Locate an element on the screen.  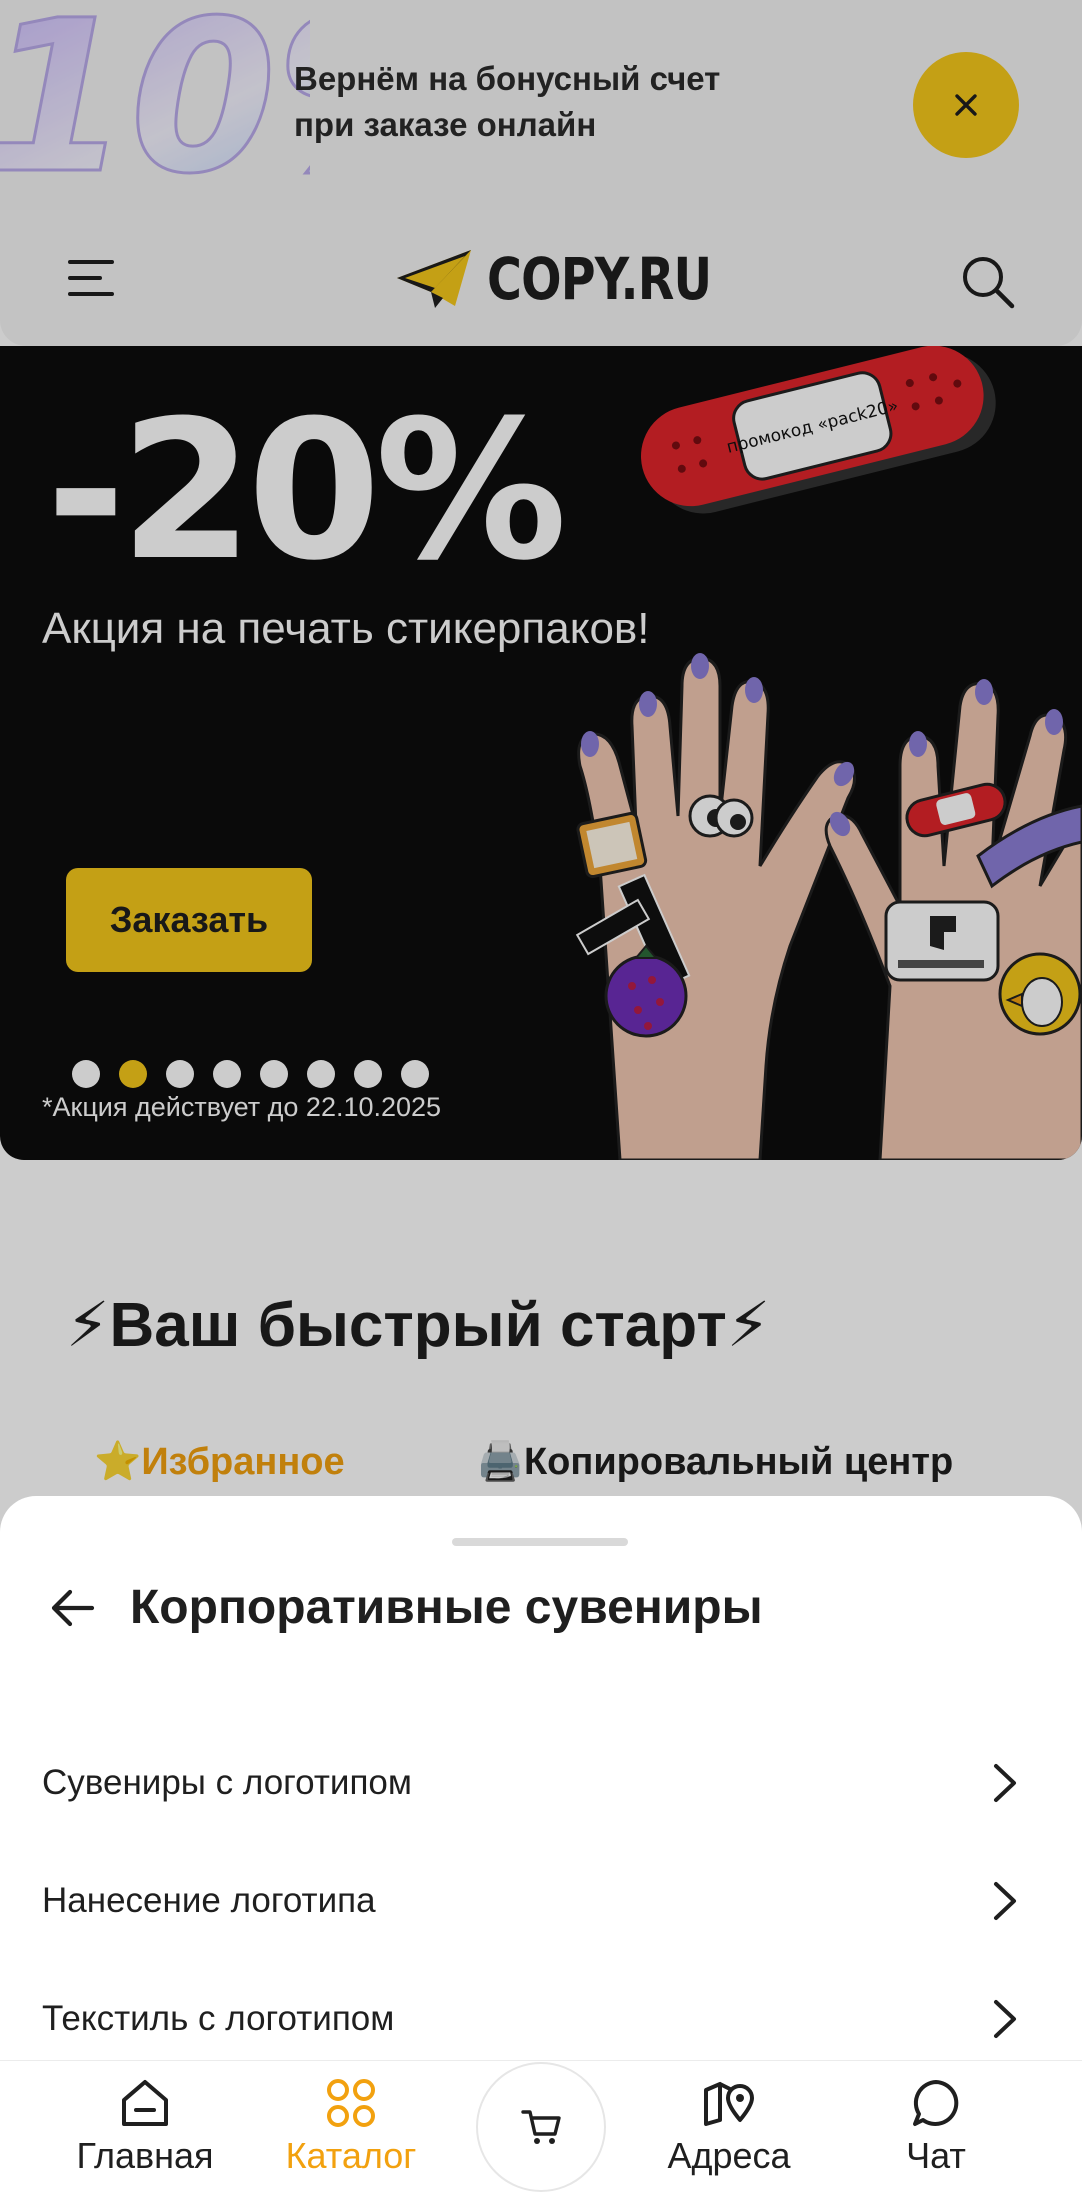
nav-addresses-label: Адреса is located at coordinates (729, 2155).